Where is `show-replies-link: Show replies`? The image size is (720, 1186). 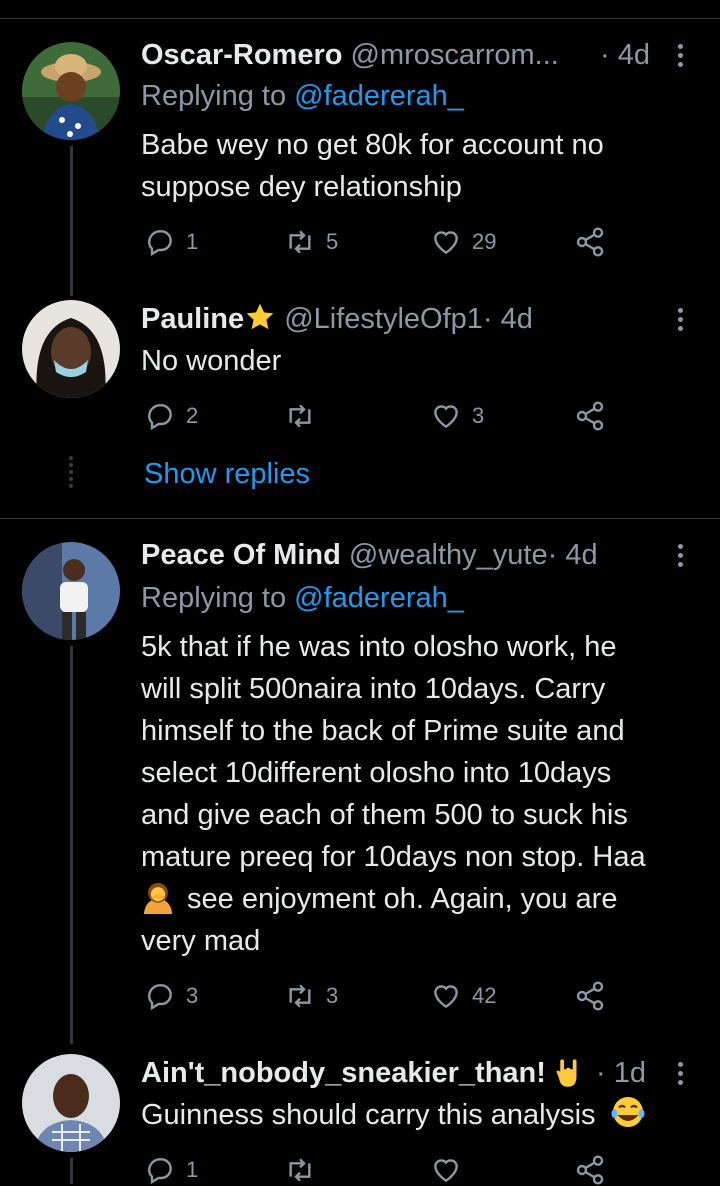 show-replies-link: Show replies is located at coordinates (227, 474).